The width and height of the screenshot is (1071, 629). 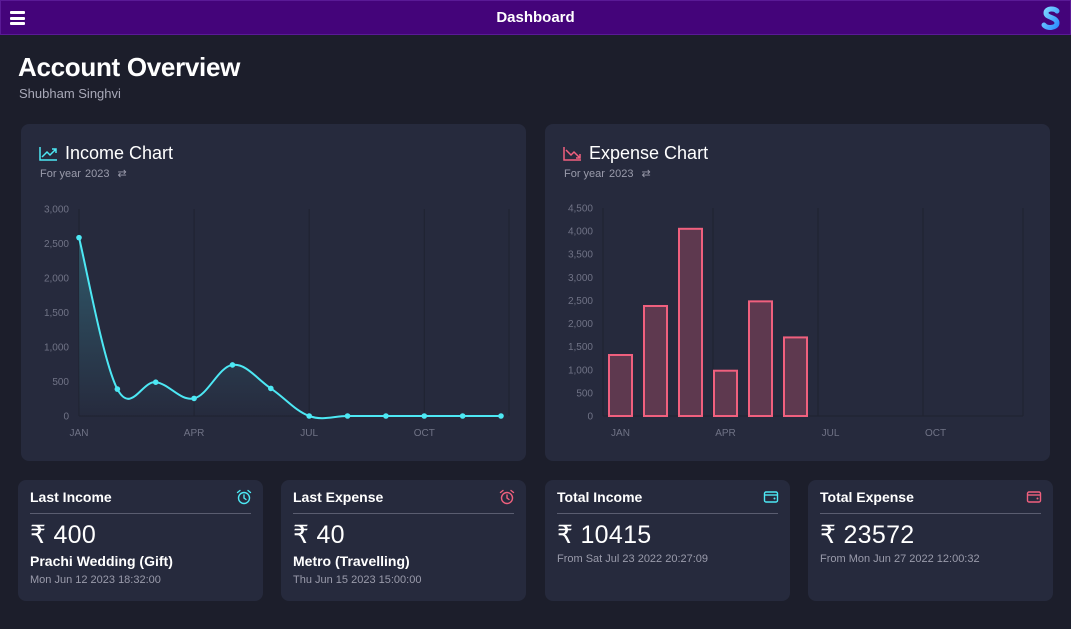 What do you see at coordinates (580, 232) in the screenshot?
I see `y-tick-label: 4,000` at bounding box center [580, 232].